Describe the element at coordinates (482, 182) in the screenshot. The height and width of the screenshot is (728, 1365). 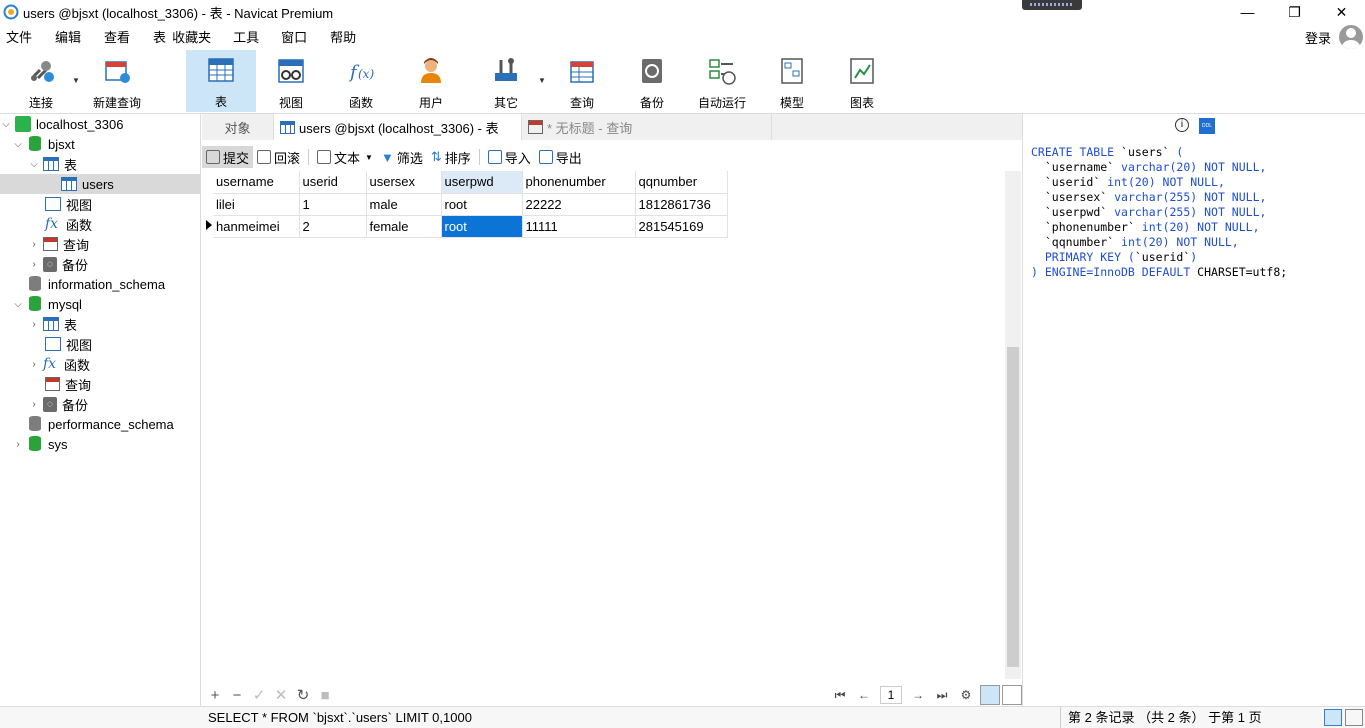
I see `column-header-userpwd: userpwd` at that location.